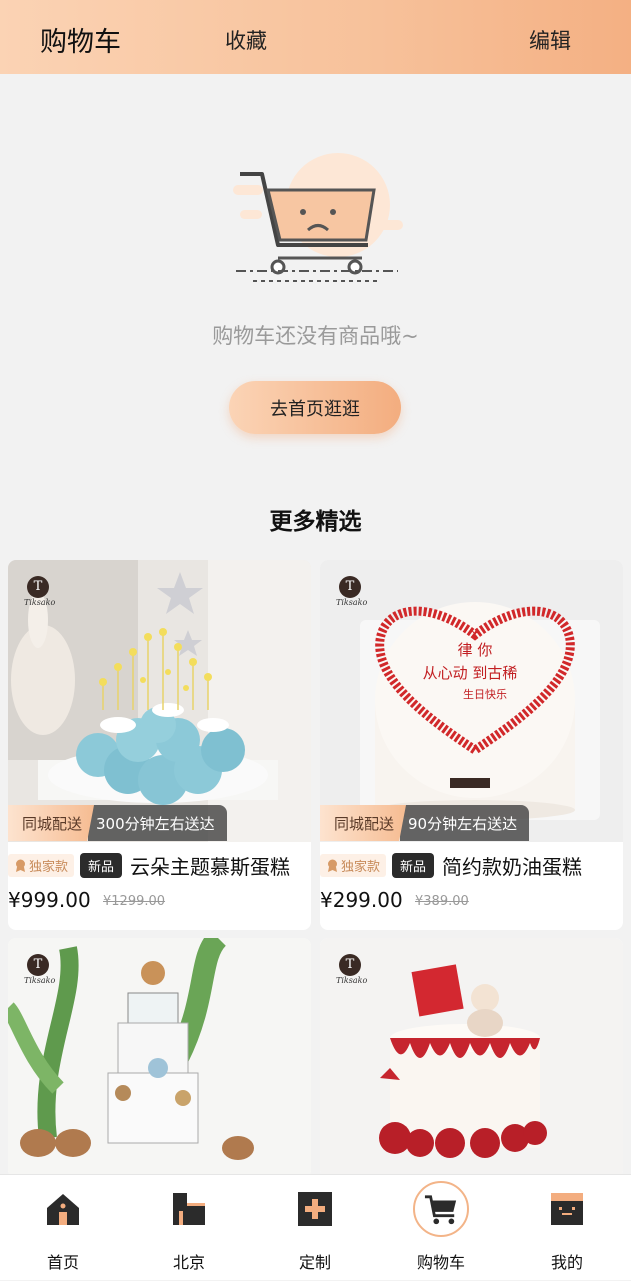 The height and width of the screenshot is (1281, 631). Describe the element at coordinates (63, 1228) in the screenshot. I see `tab-home: 首页` at that location.